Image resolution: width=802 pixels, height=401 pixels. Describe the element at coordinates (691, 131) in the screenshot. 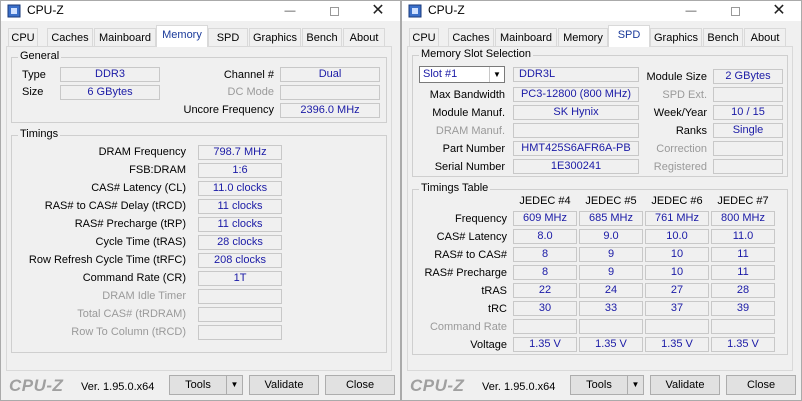

I see `ranks-label: Ranks` at that location.